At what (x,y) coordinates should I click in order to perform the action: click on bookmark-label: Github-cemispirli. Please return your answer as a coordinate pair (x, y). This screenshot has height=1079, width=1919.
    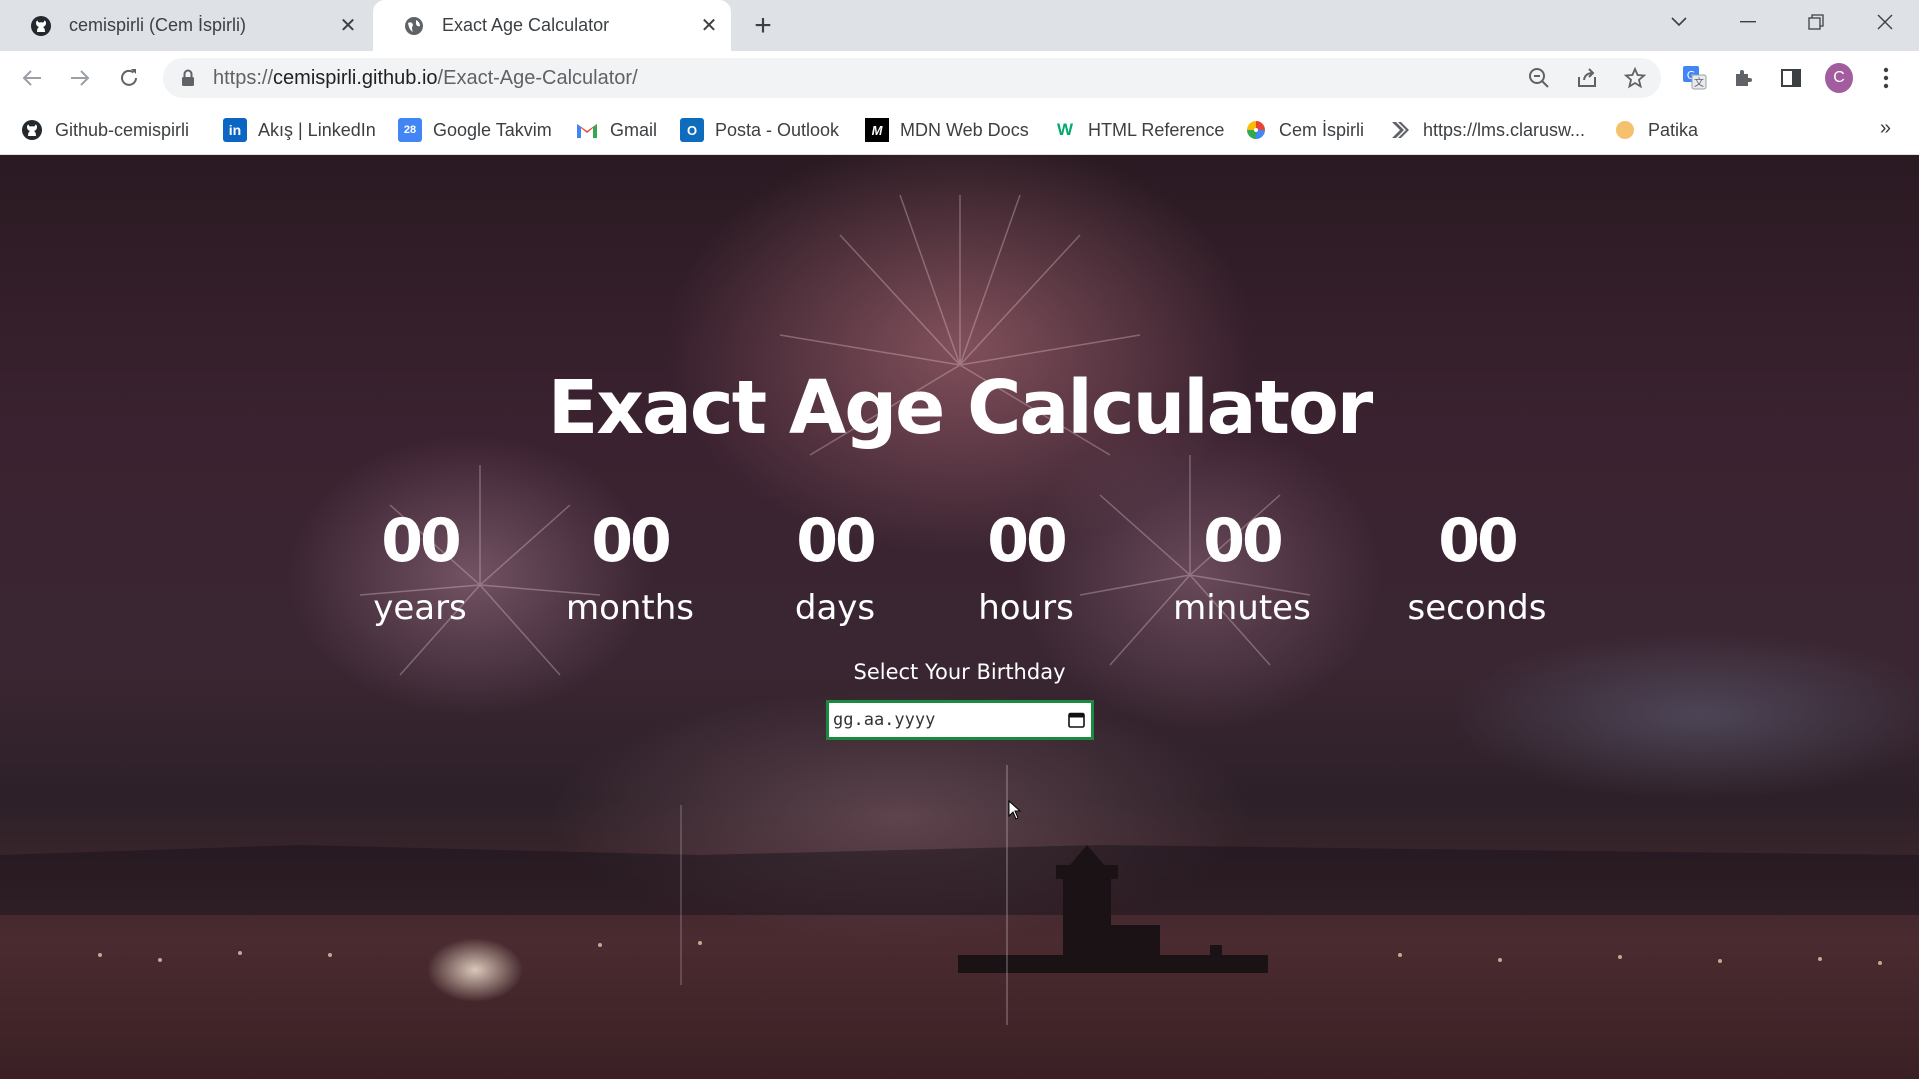
    Looking at the image, I should click on (122, 129).